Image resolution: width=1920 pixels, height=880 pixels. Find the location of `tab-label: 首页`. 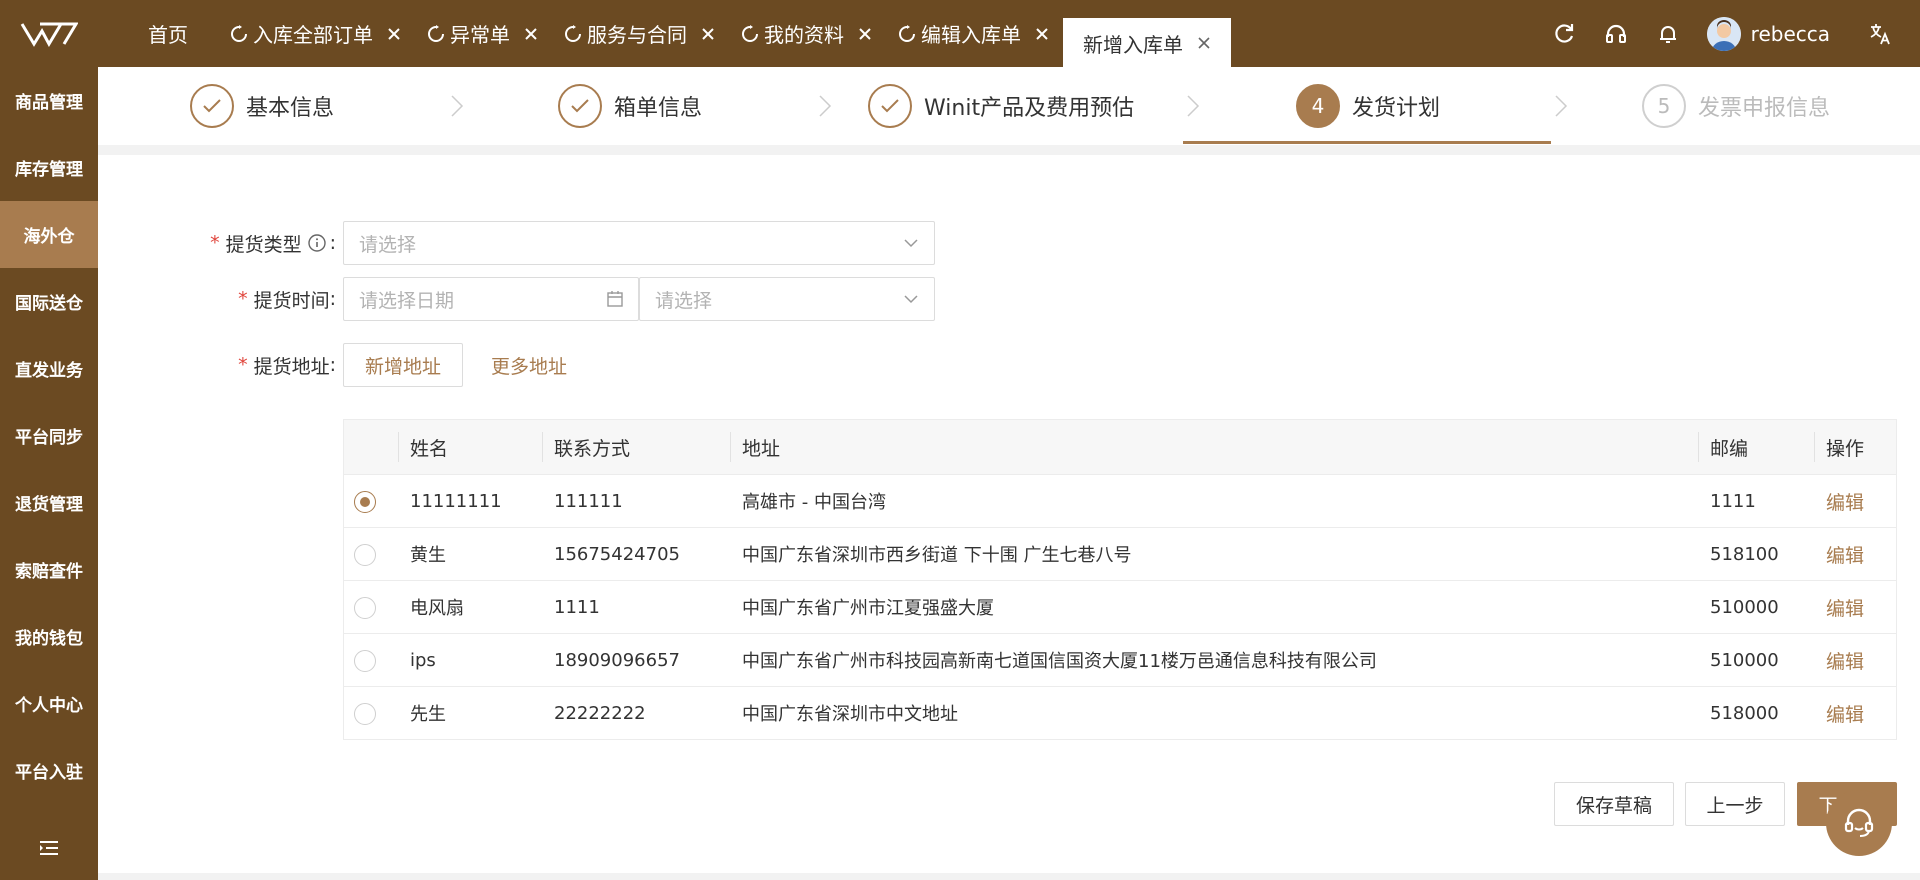

tab-label: 首页 is located at coordinates (168, 35).